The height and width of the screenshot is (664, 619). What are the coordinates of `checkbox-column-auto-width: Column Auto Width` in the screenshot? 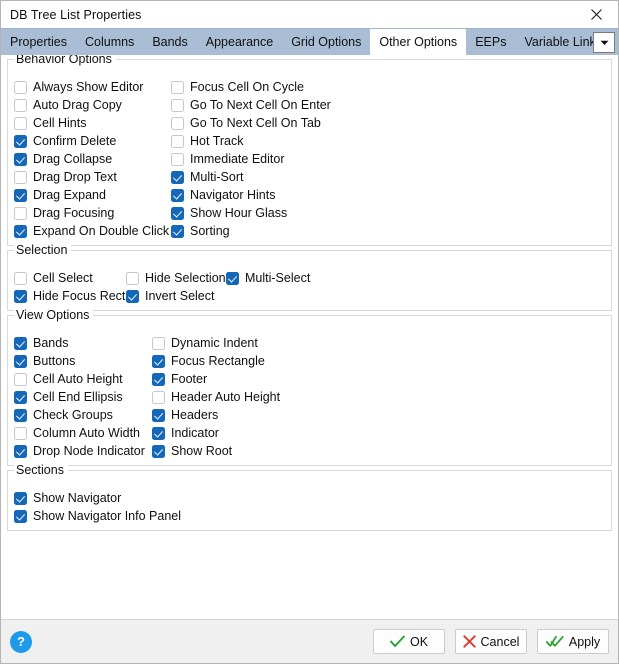 It's located at (77, 433).